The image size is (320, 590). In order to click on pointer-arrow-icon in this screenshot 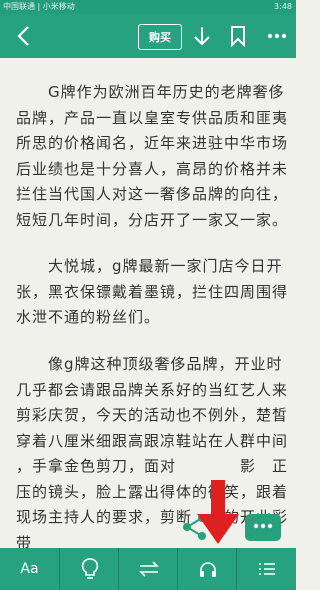, I will do `click(218, 515)`.